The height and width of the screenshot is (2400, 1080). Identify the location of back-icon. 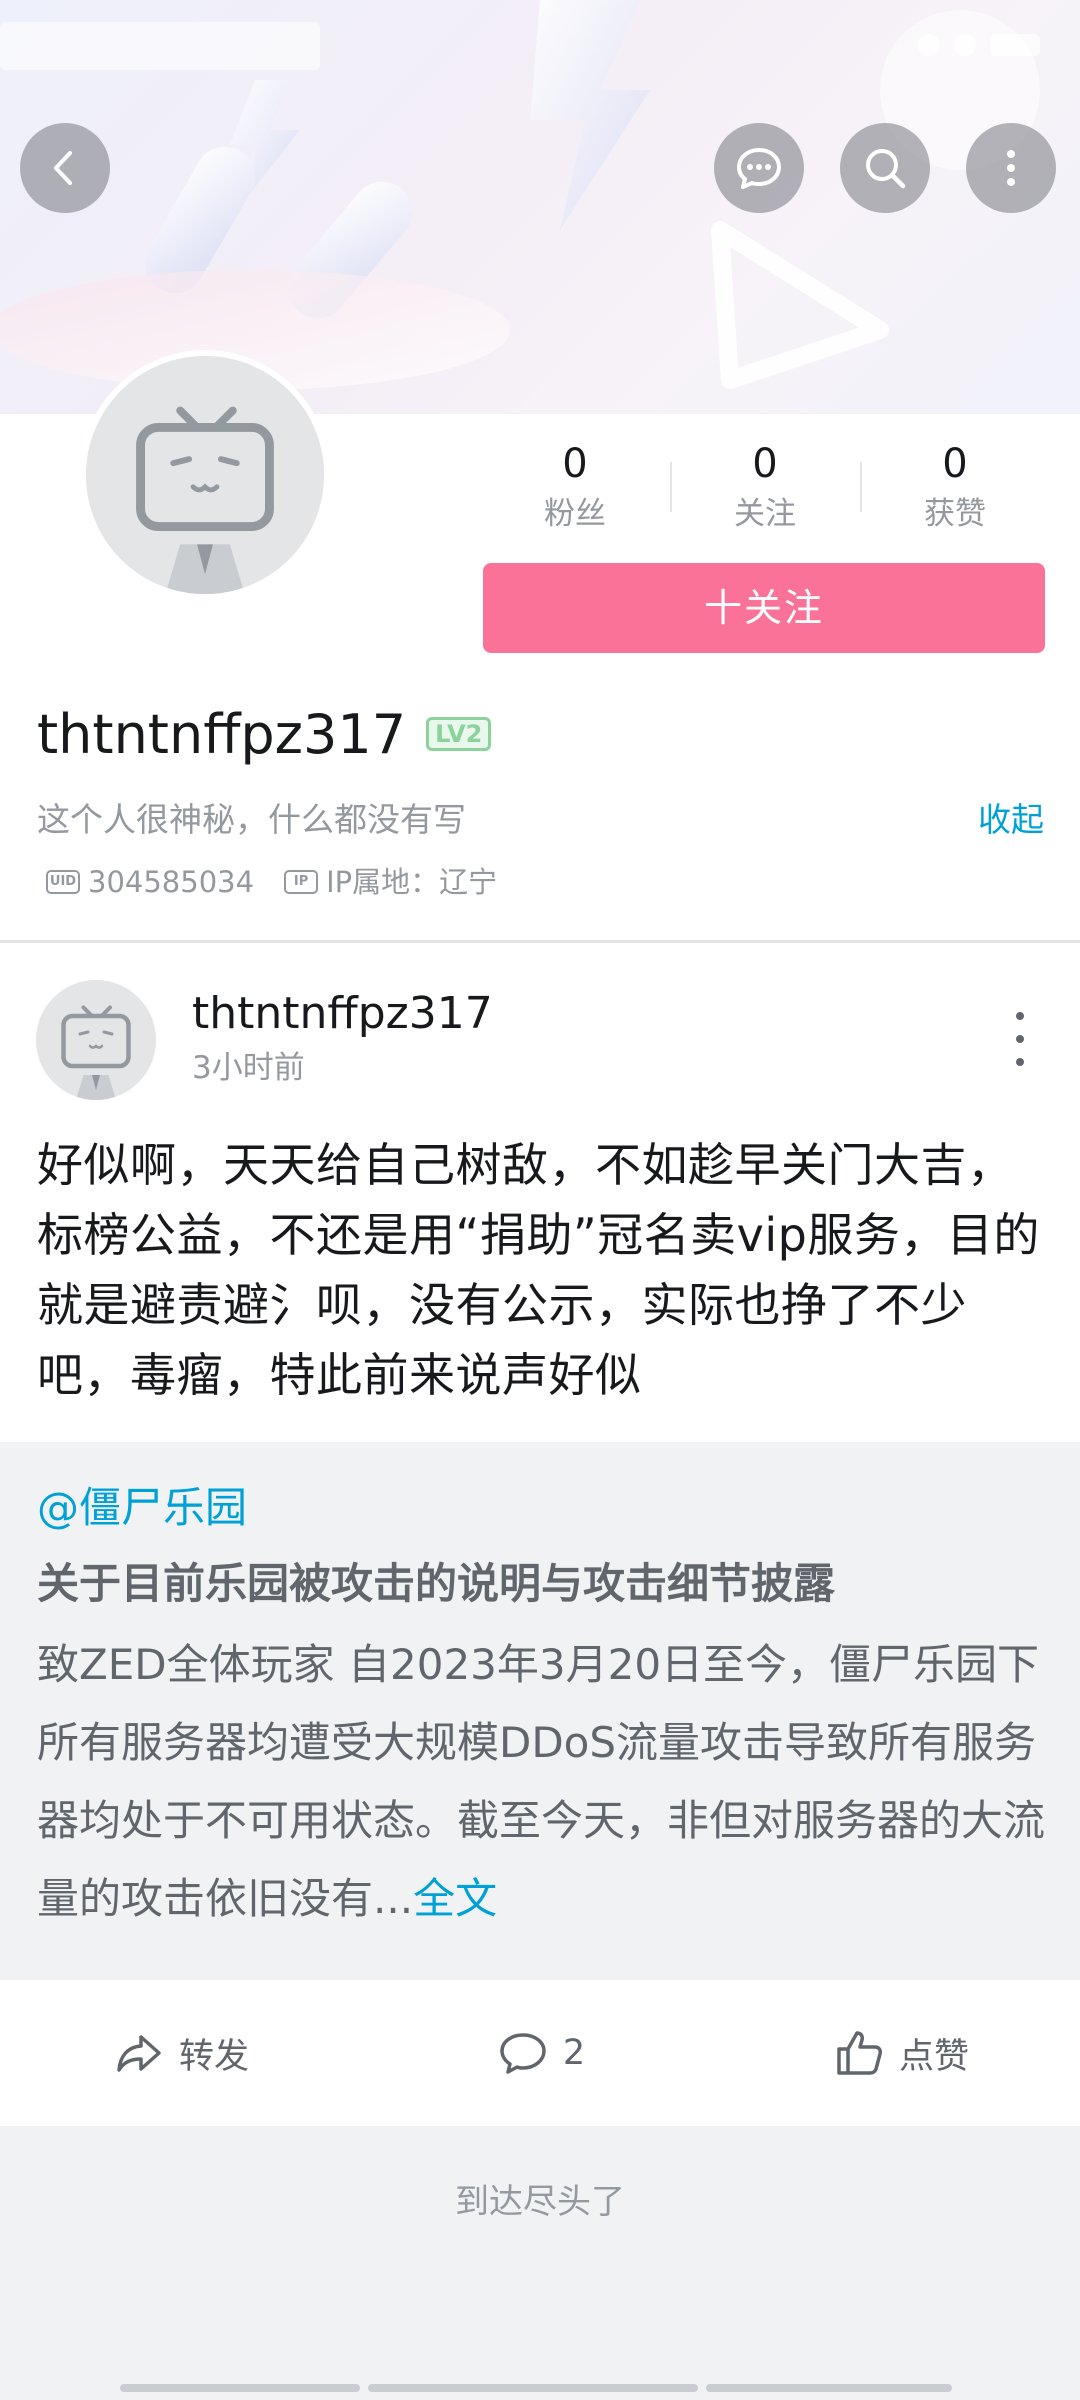
(63, 168).